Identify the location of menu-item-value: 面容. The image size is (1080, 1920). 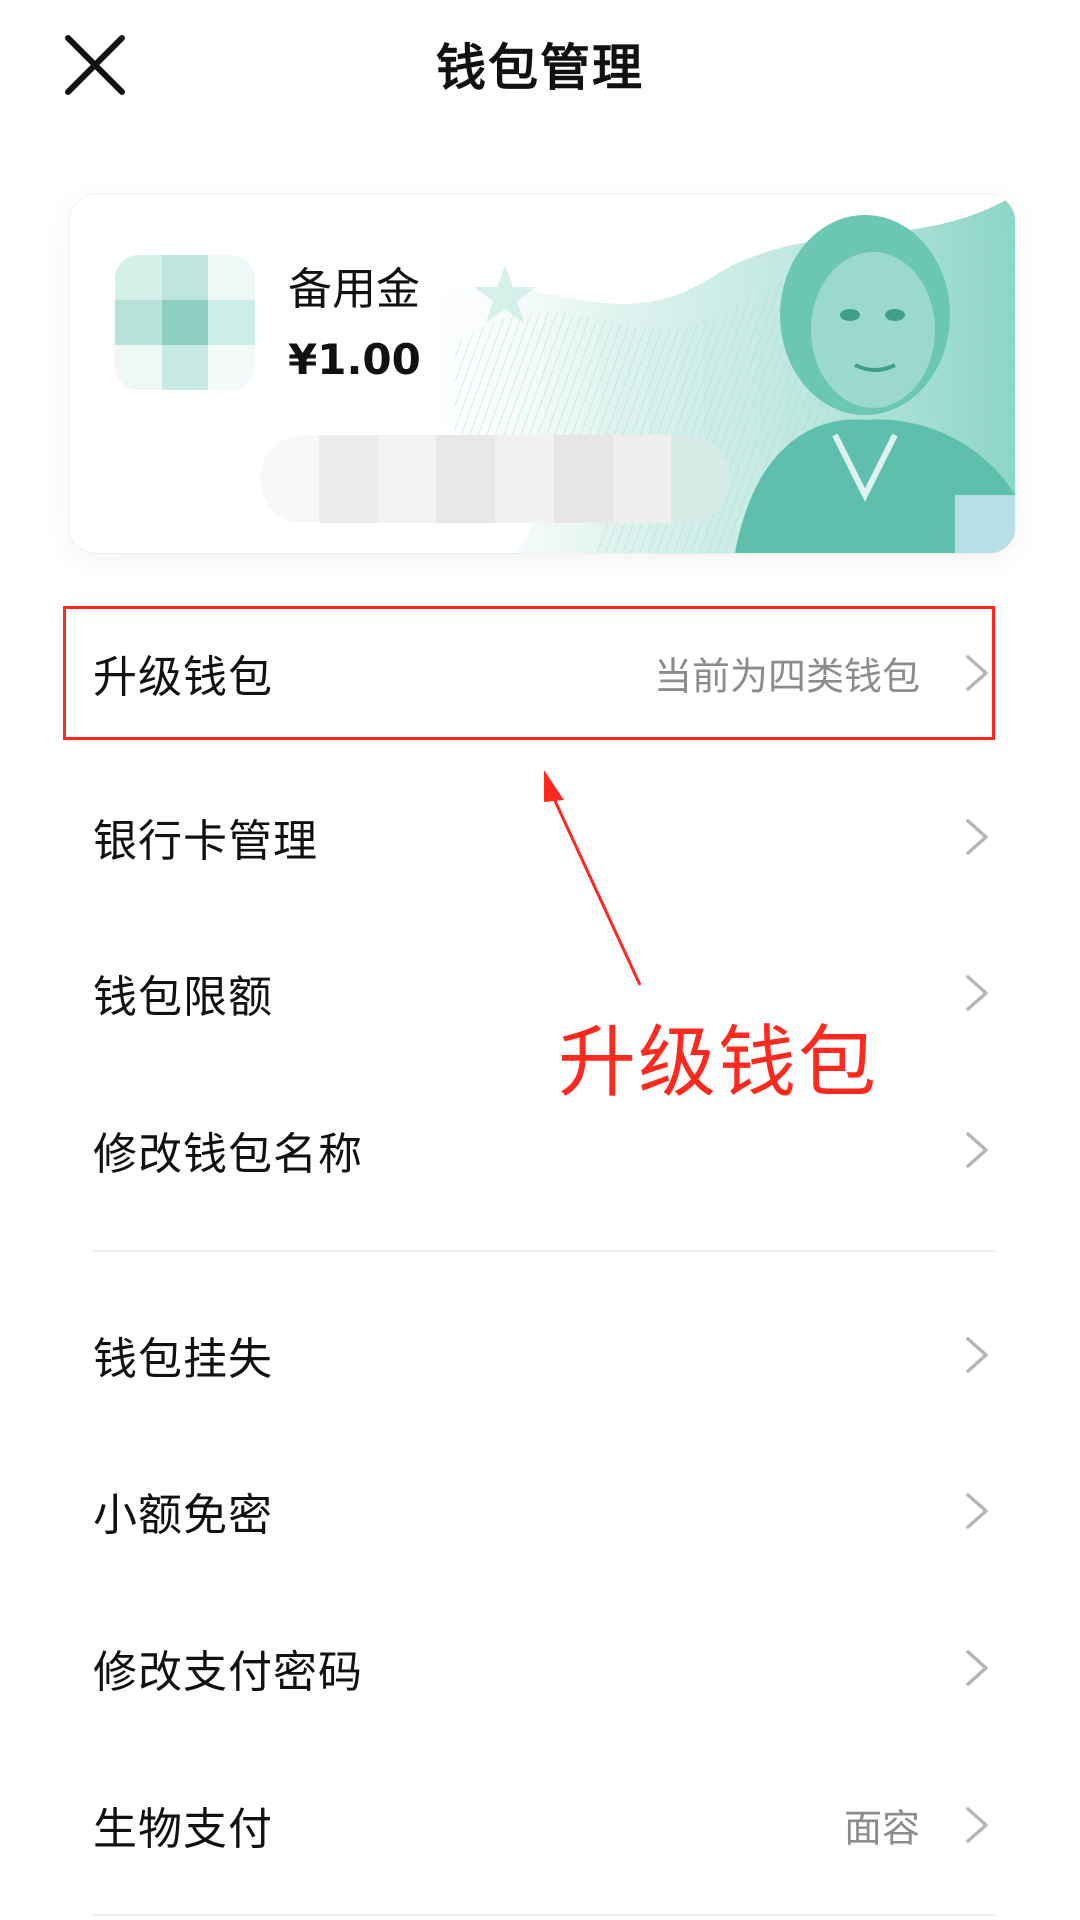
(881, 1828).